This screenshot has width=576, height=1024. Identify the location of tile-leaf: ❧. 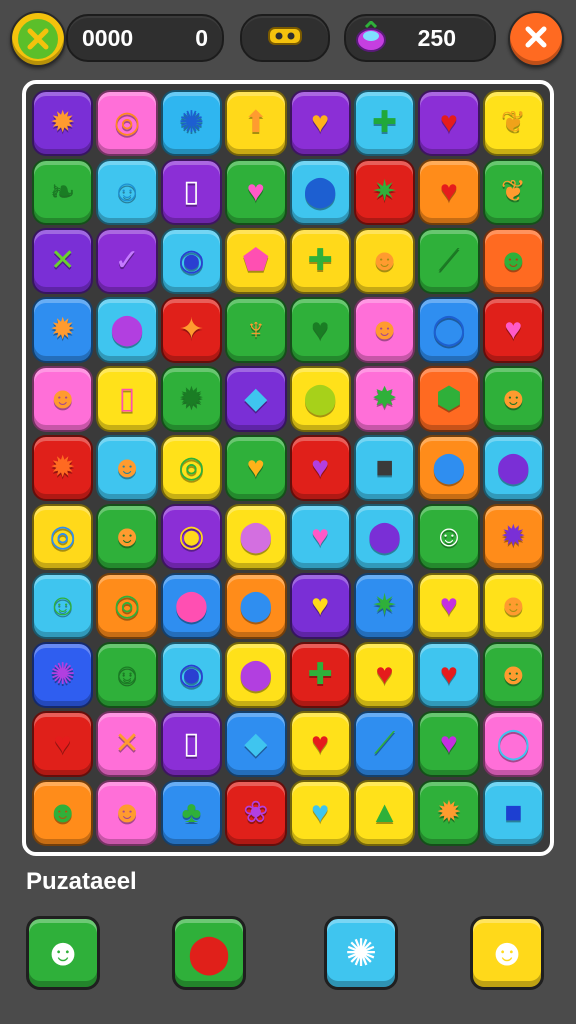
(63, 192).